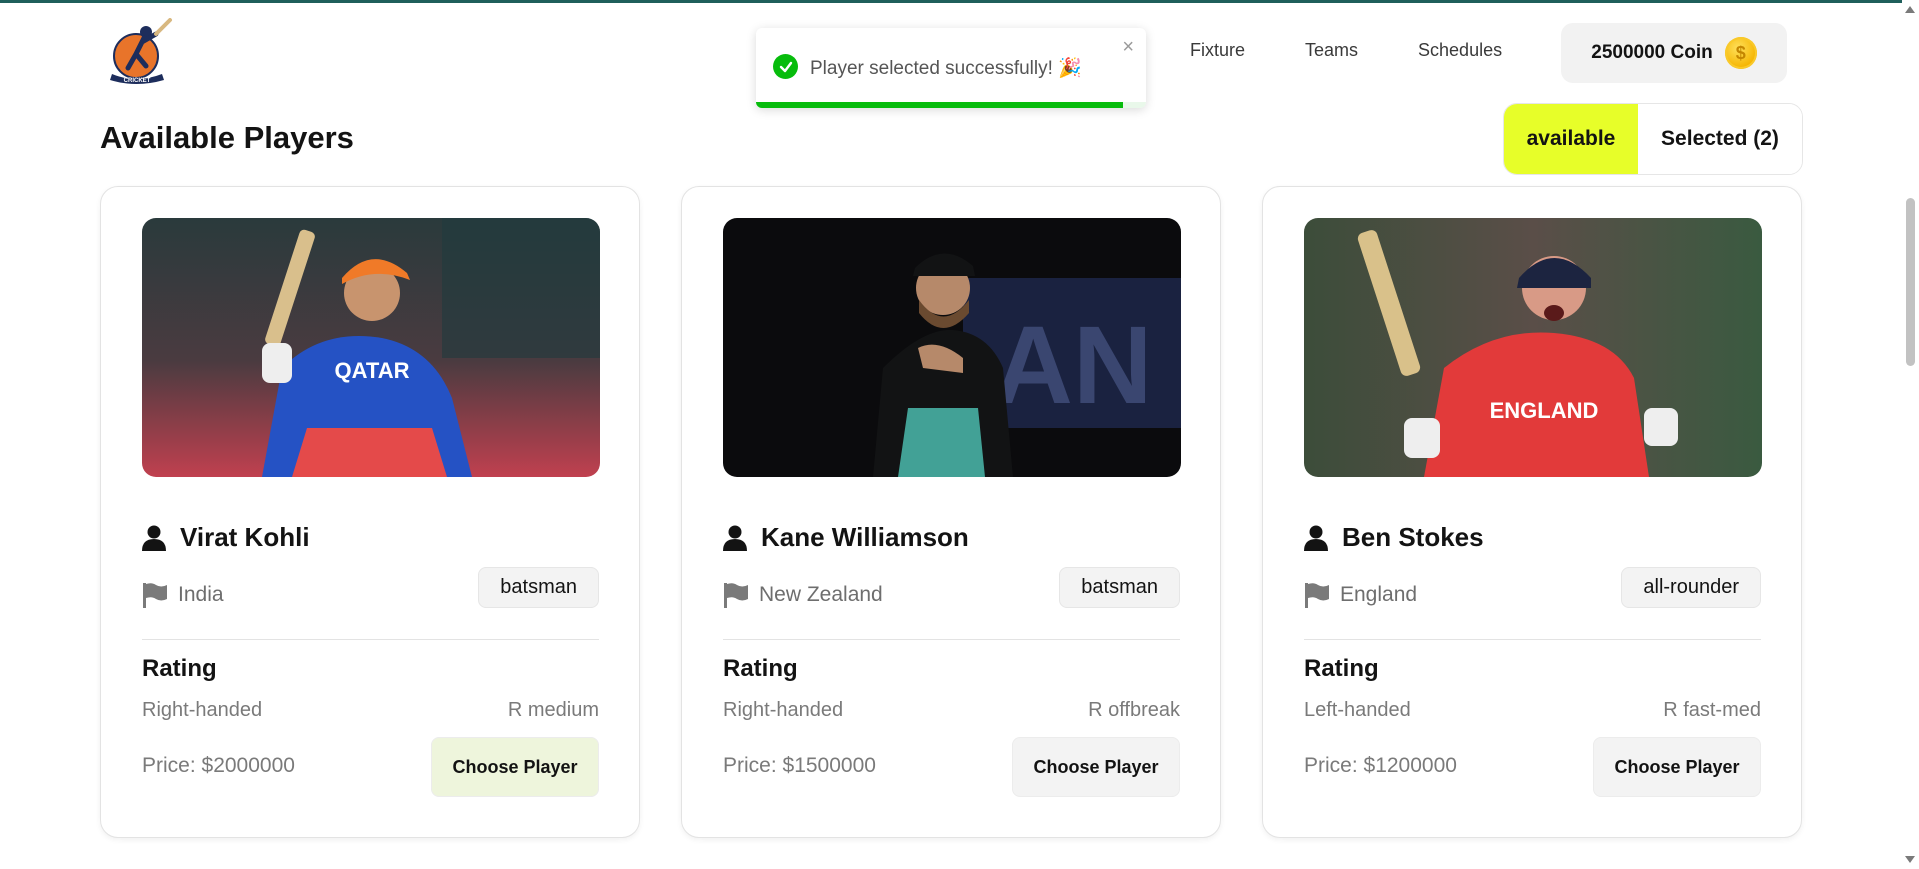 Image resolution: width=1919 pixels, height=869 pixels. Describe the element at coordinates (1533, 347) in the screenshot. I see `player-photo: ENGLAND` at that location.